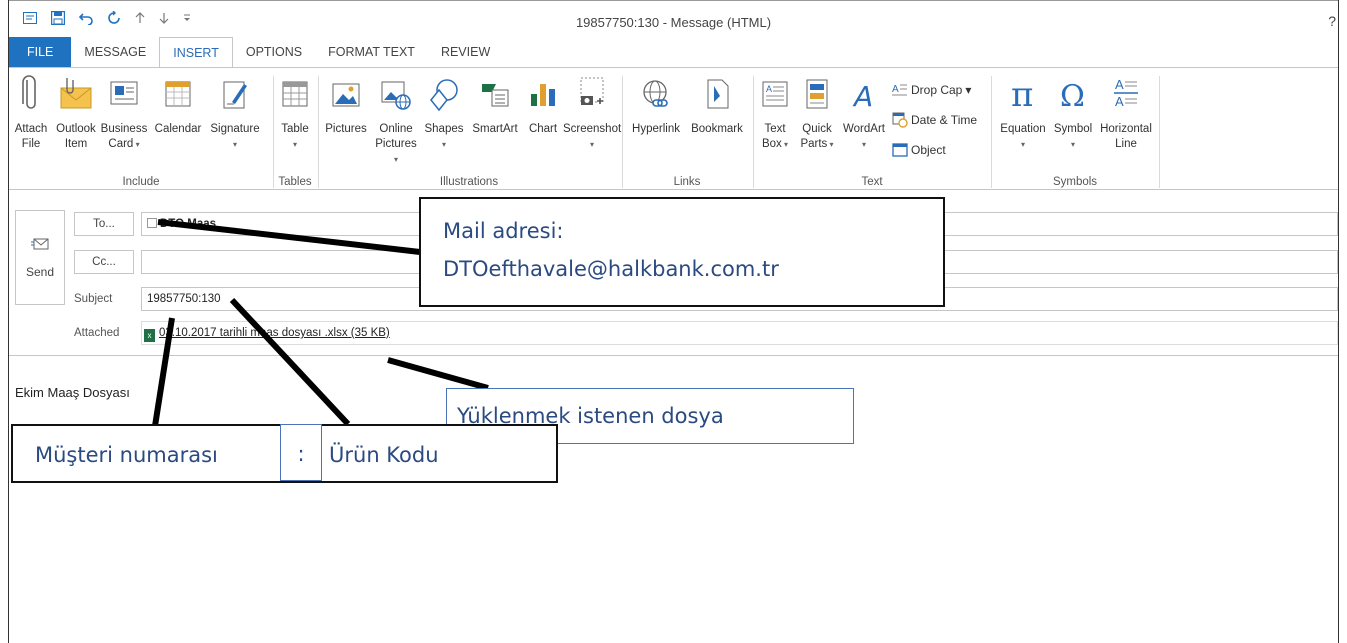 The width and height of the screenshot is (1347, 643). I want to click on outlook-item-button: Outlook Item, so click(76, 113).